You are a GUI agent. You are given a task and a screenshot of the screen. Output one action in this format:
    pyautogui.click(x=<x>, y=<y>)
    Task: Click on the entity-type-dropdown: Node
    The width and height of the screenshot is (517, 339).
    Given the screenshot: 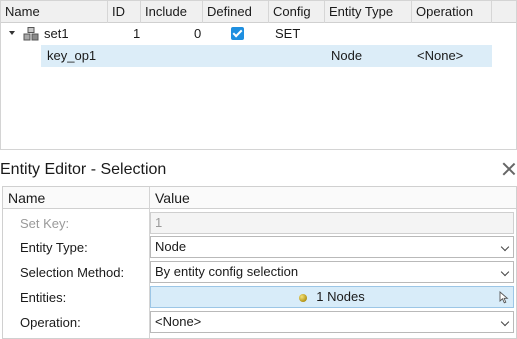 What is the action you would take?
    pyautogui.click(x=332, y=247)
    